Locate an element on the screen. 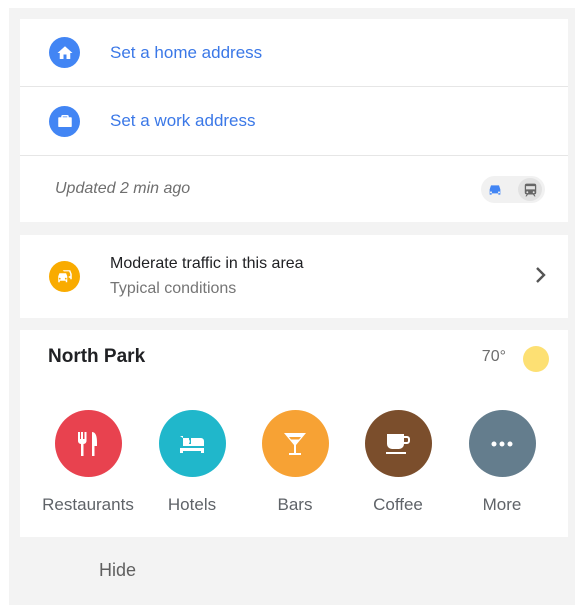  traffic-title: Moderate traffic in this area is located at coordinates (207, 263).